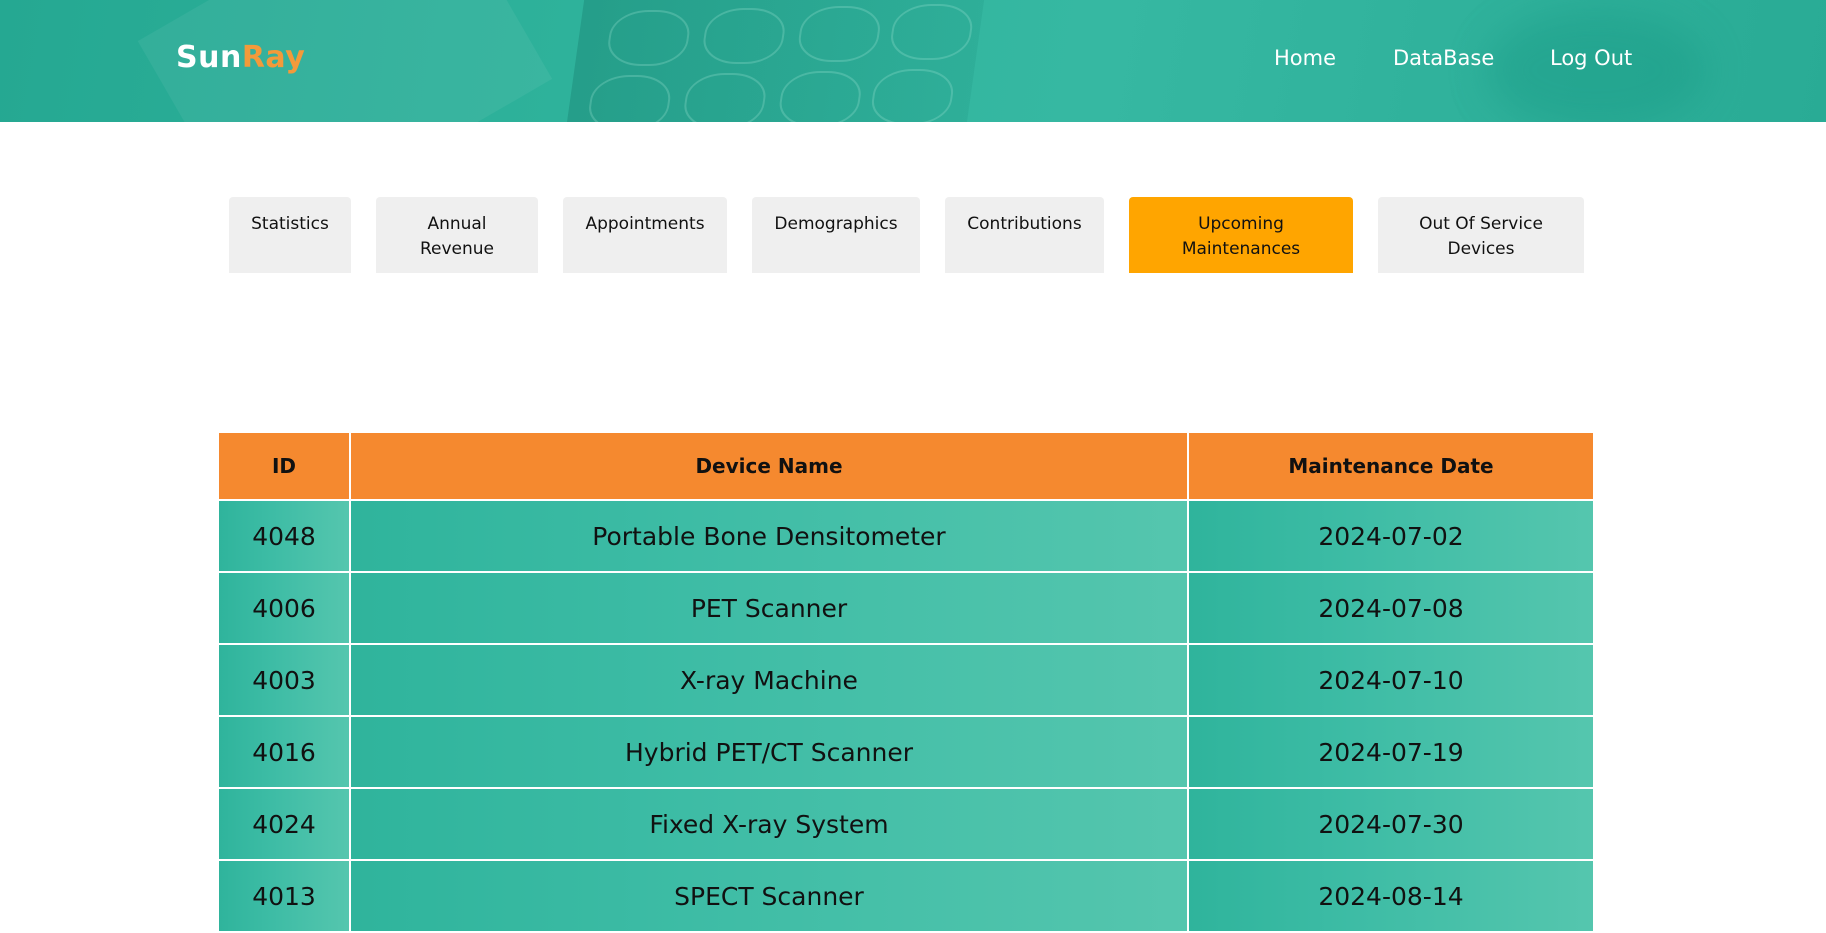  Describe the element at coordinates (645, 224) in the screenshot. I see `tab-label: Appointments` at that location.